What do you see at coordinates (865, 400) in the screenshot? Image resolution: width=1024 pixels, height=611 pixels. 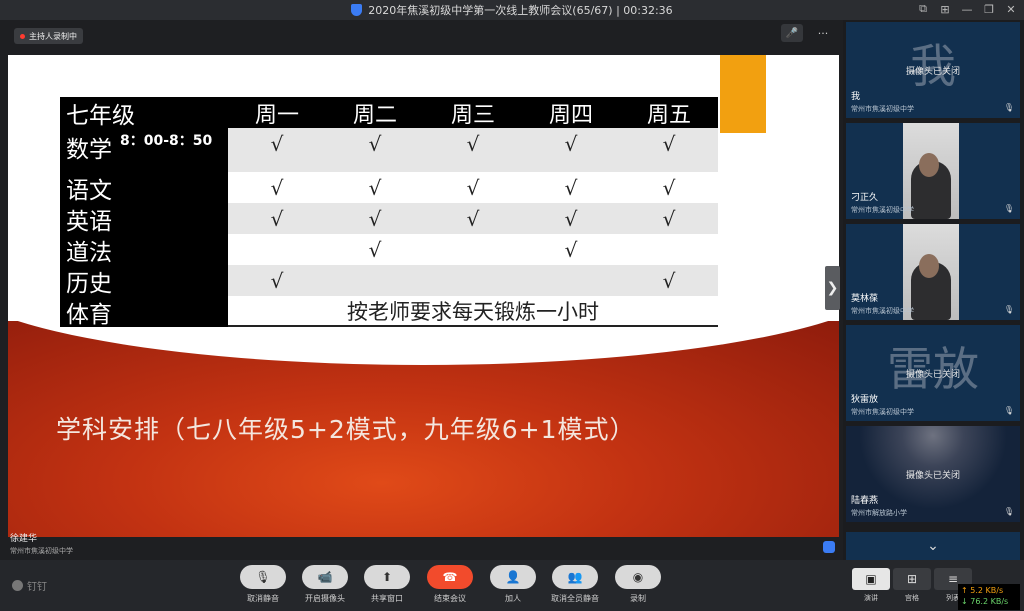 I see `participant-name: 狄雷放` at bounding box center [865, 400].